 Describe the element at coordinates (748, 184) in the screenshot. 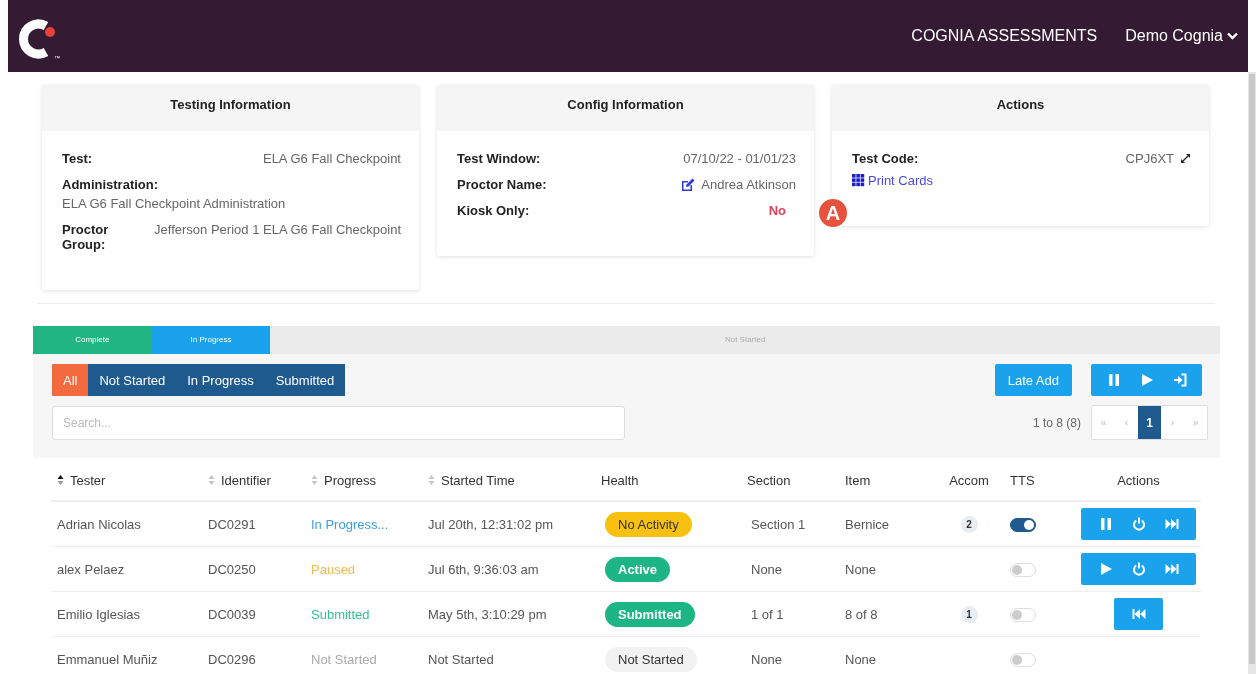

I see `field-value: Andrea Atkinson` at that location.